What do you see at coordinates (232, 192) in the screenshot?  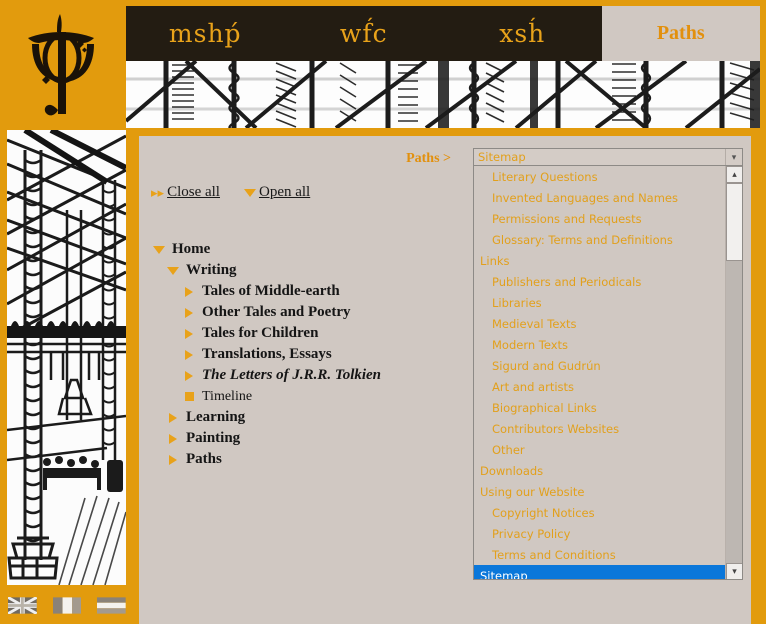 I see `tree-controls: ▸▸ Close all Open all` at bounding box center [232, 192].